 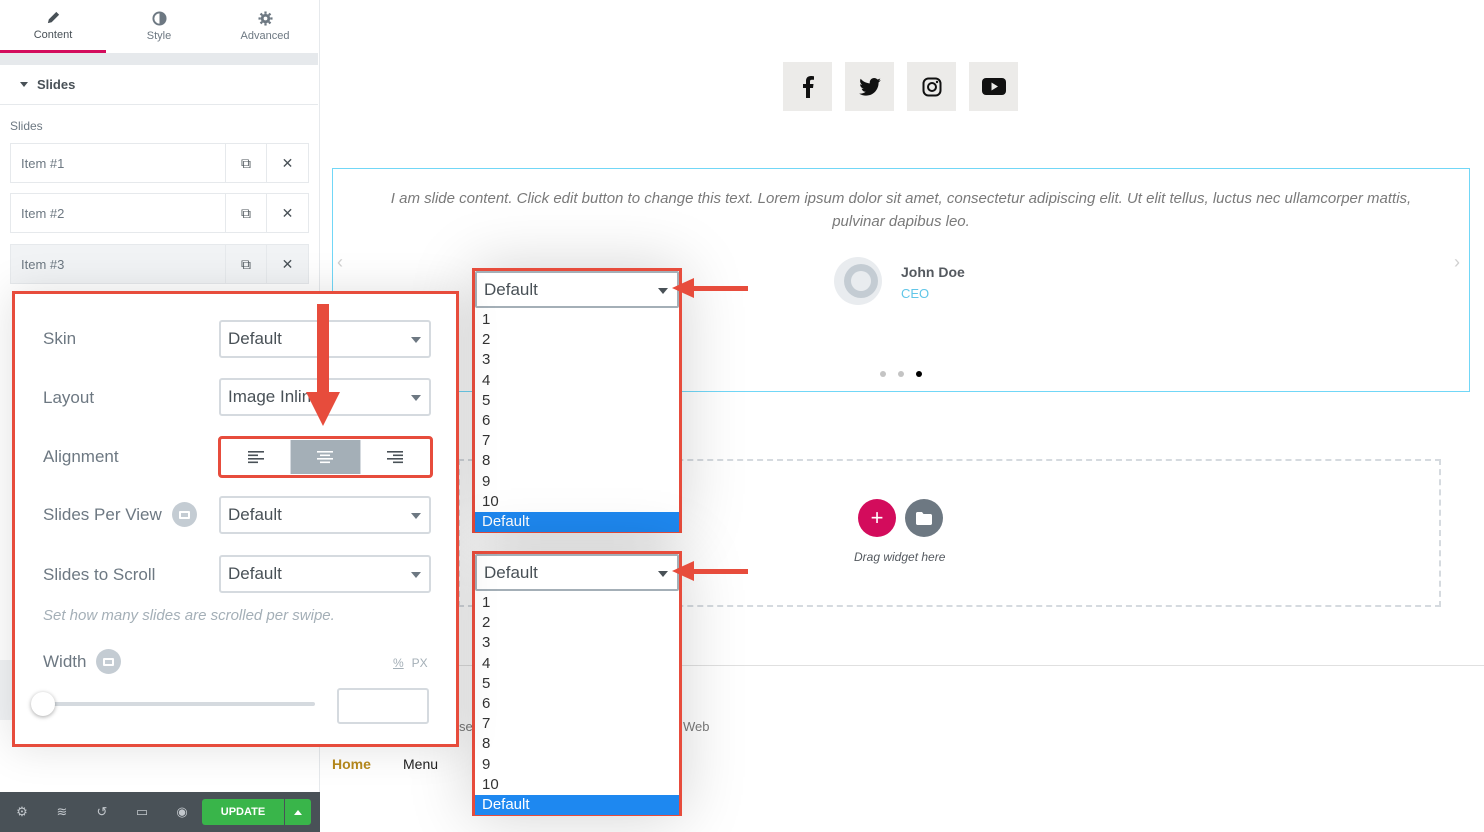 I want to click on update-button: UPDATE, so click(x=243, y=812).